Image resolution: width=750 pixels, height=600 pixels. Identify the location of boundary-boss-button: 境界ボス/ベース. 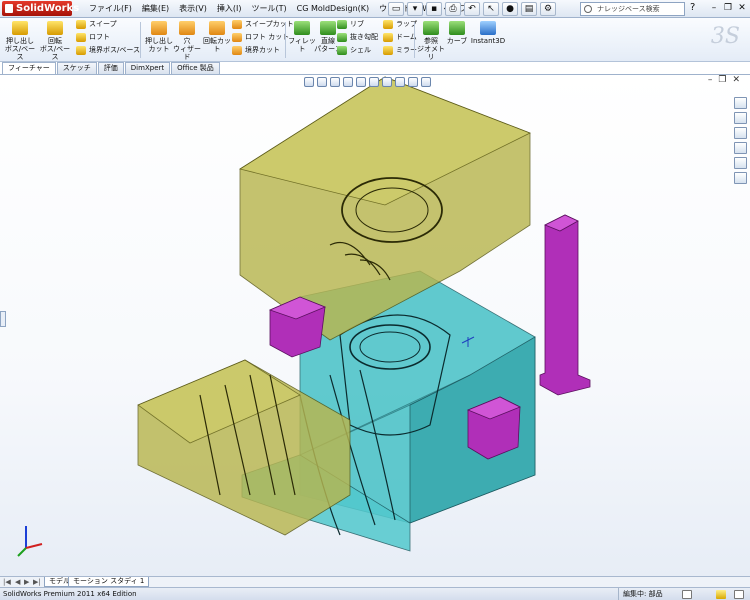
(108, 50).